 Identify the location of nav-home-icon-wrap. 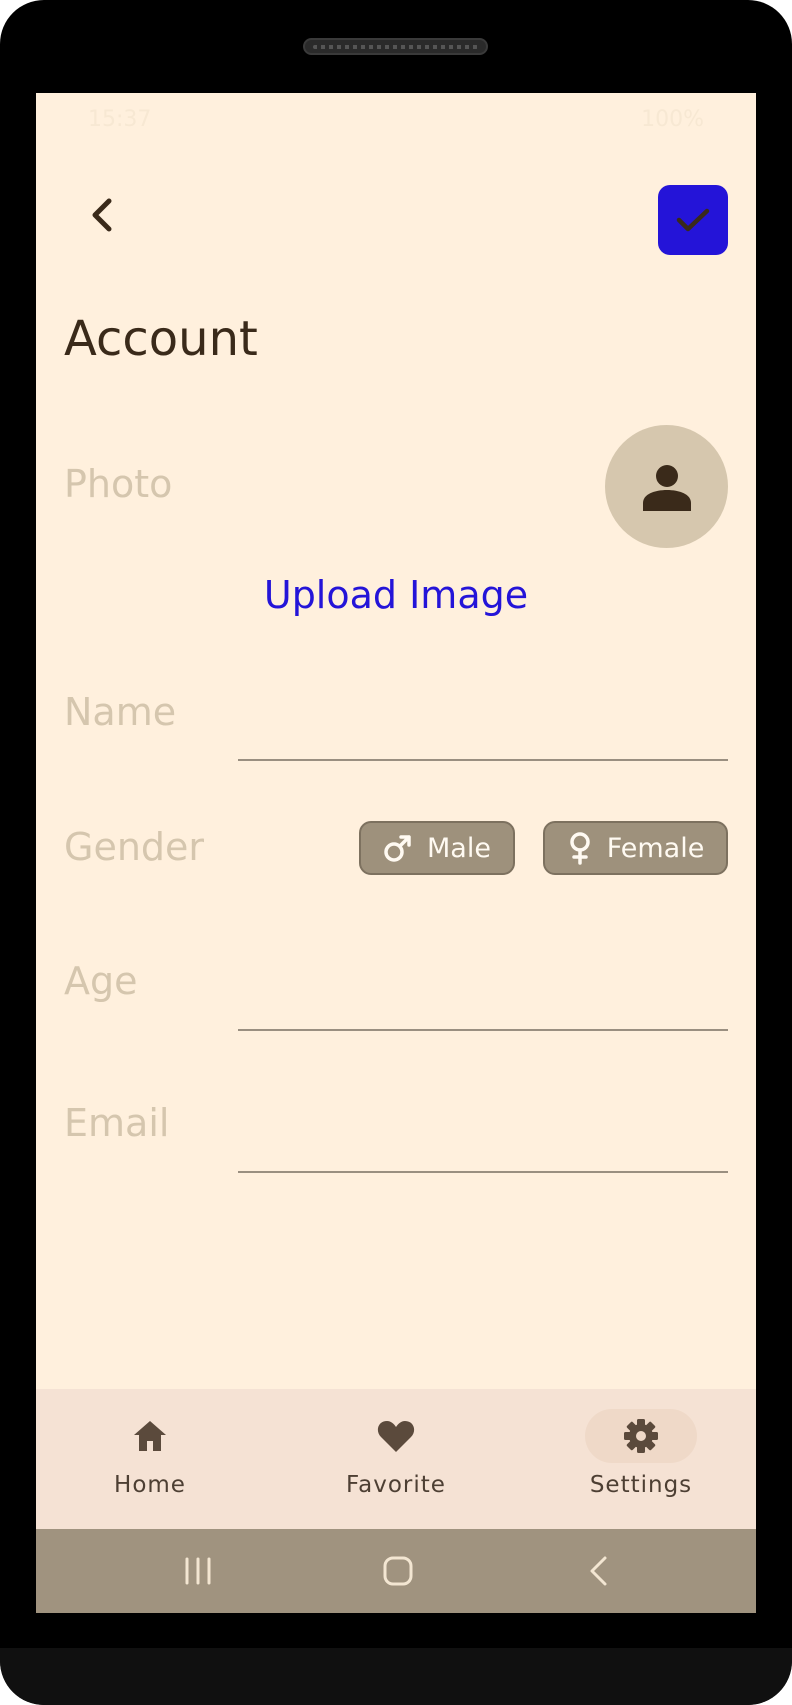
(150, 1436).